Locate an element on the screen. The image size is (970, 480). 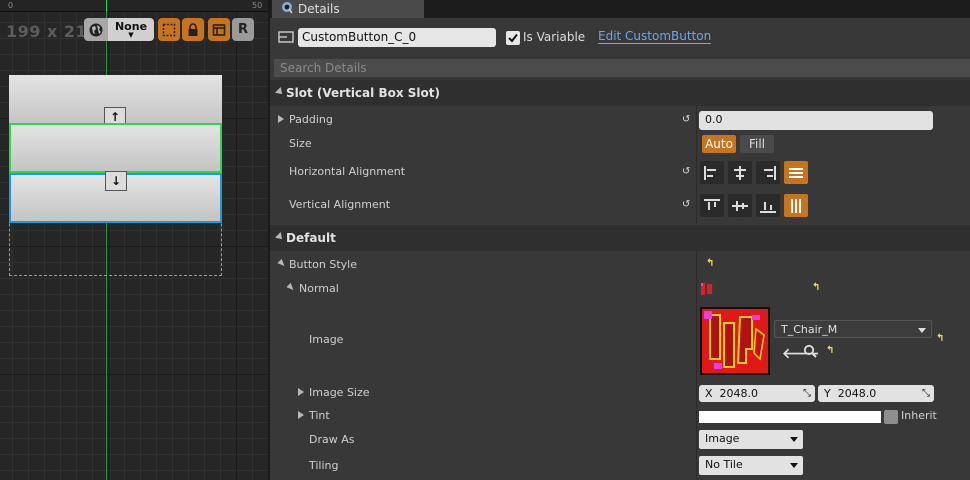
image-label: Image is located at coordinates (326, 339).